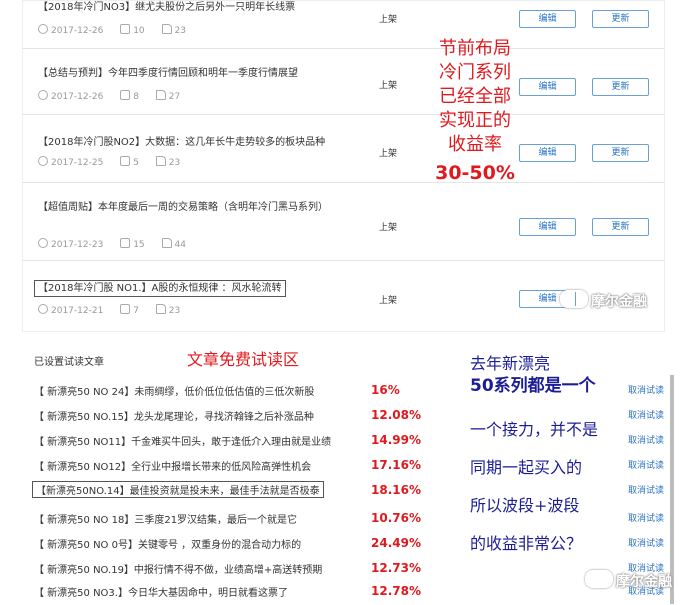 Image resolution: width=690 pixels, height=605 pixels. What do you see at coordinates (174, 97) in the screenshot?
I see `like-count: 27` at bounding box center [174, 97].